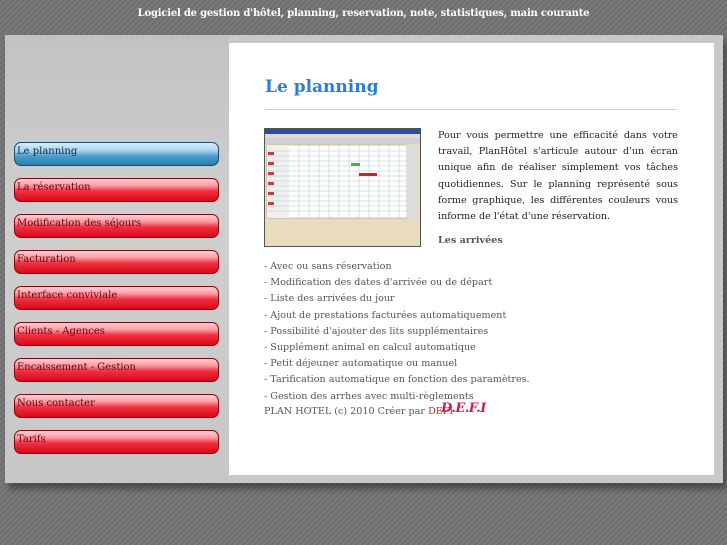 This screenshot has height=545, width=727. Describe the element at coordinates (116, 262) in the screenshot. I see `nav-item-facturation: Facturation` at that location.